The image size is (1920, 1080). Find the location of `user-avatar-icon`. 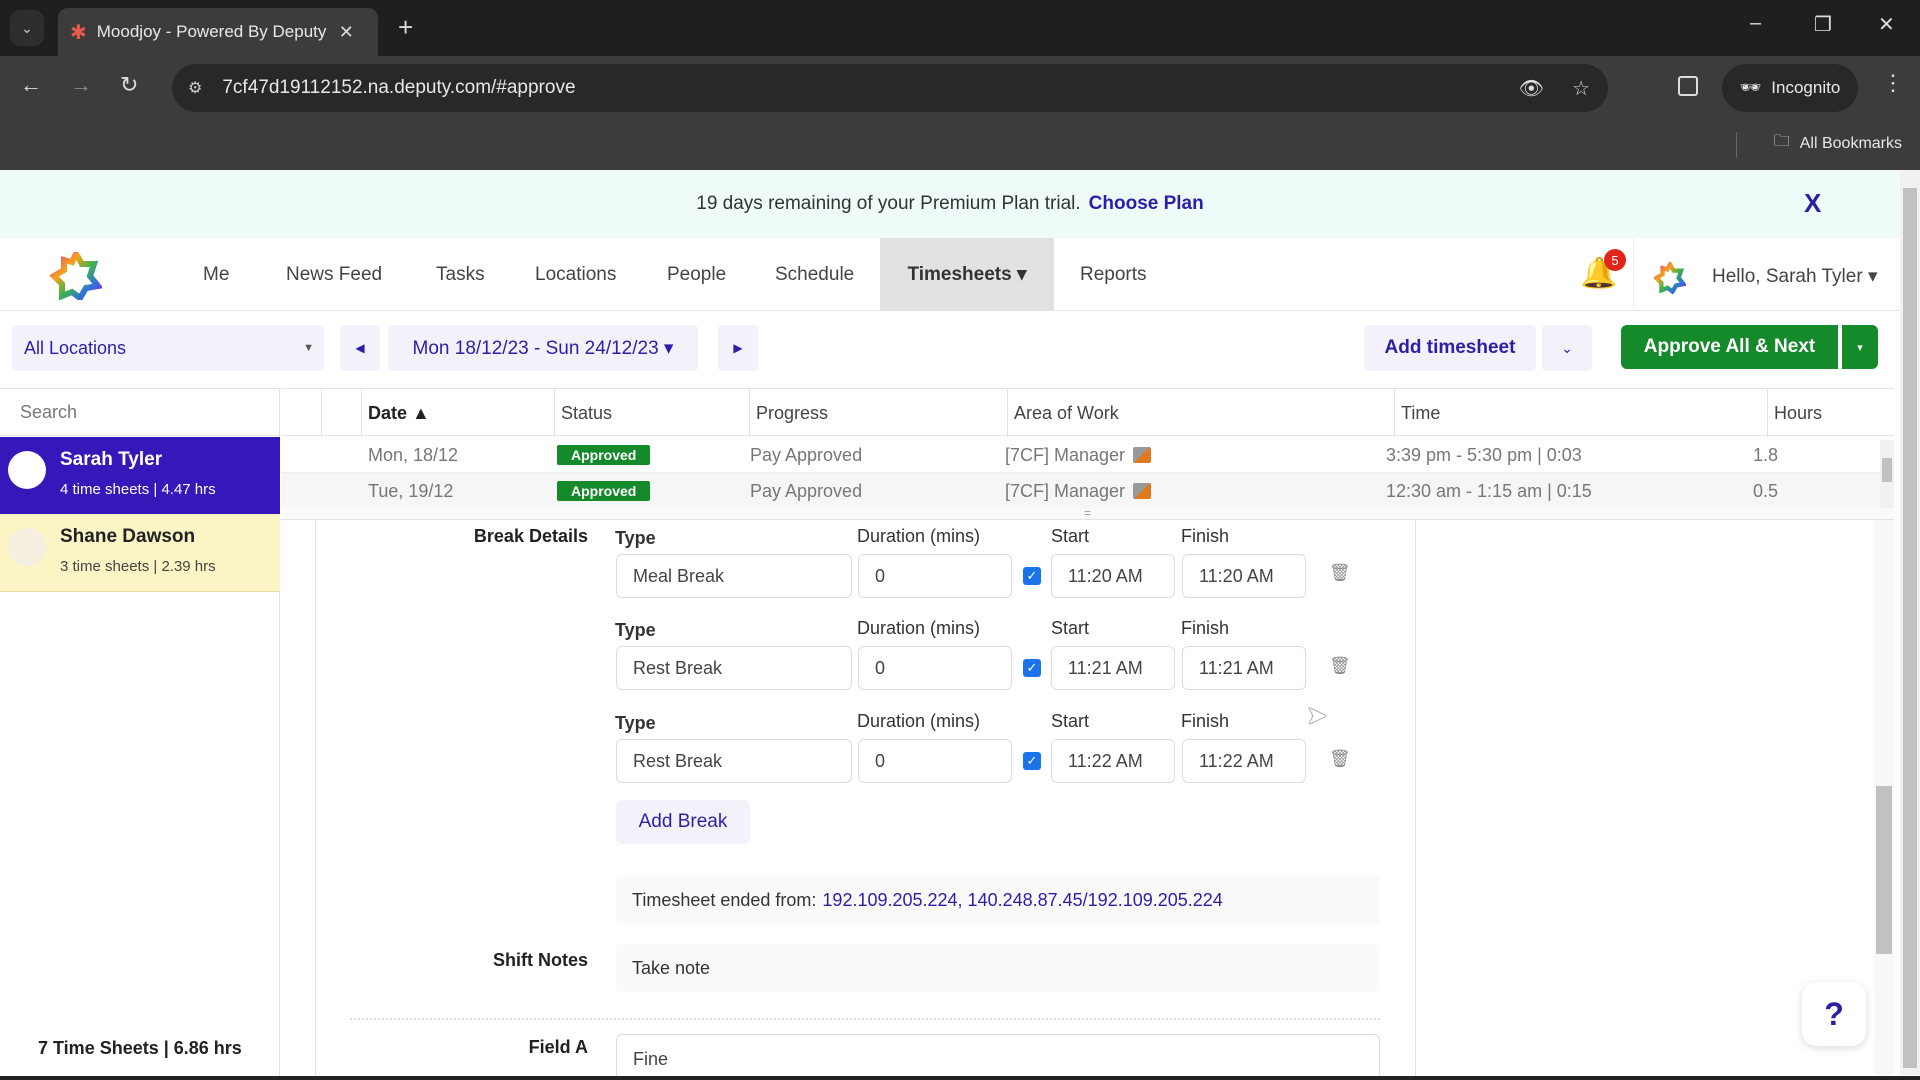

user-avatar-icon is located at coordinates (1670, 278).